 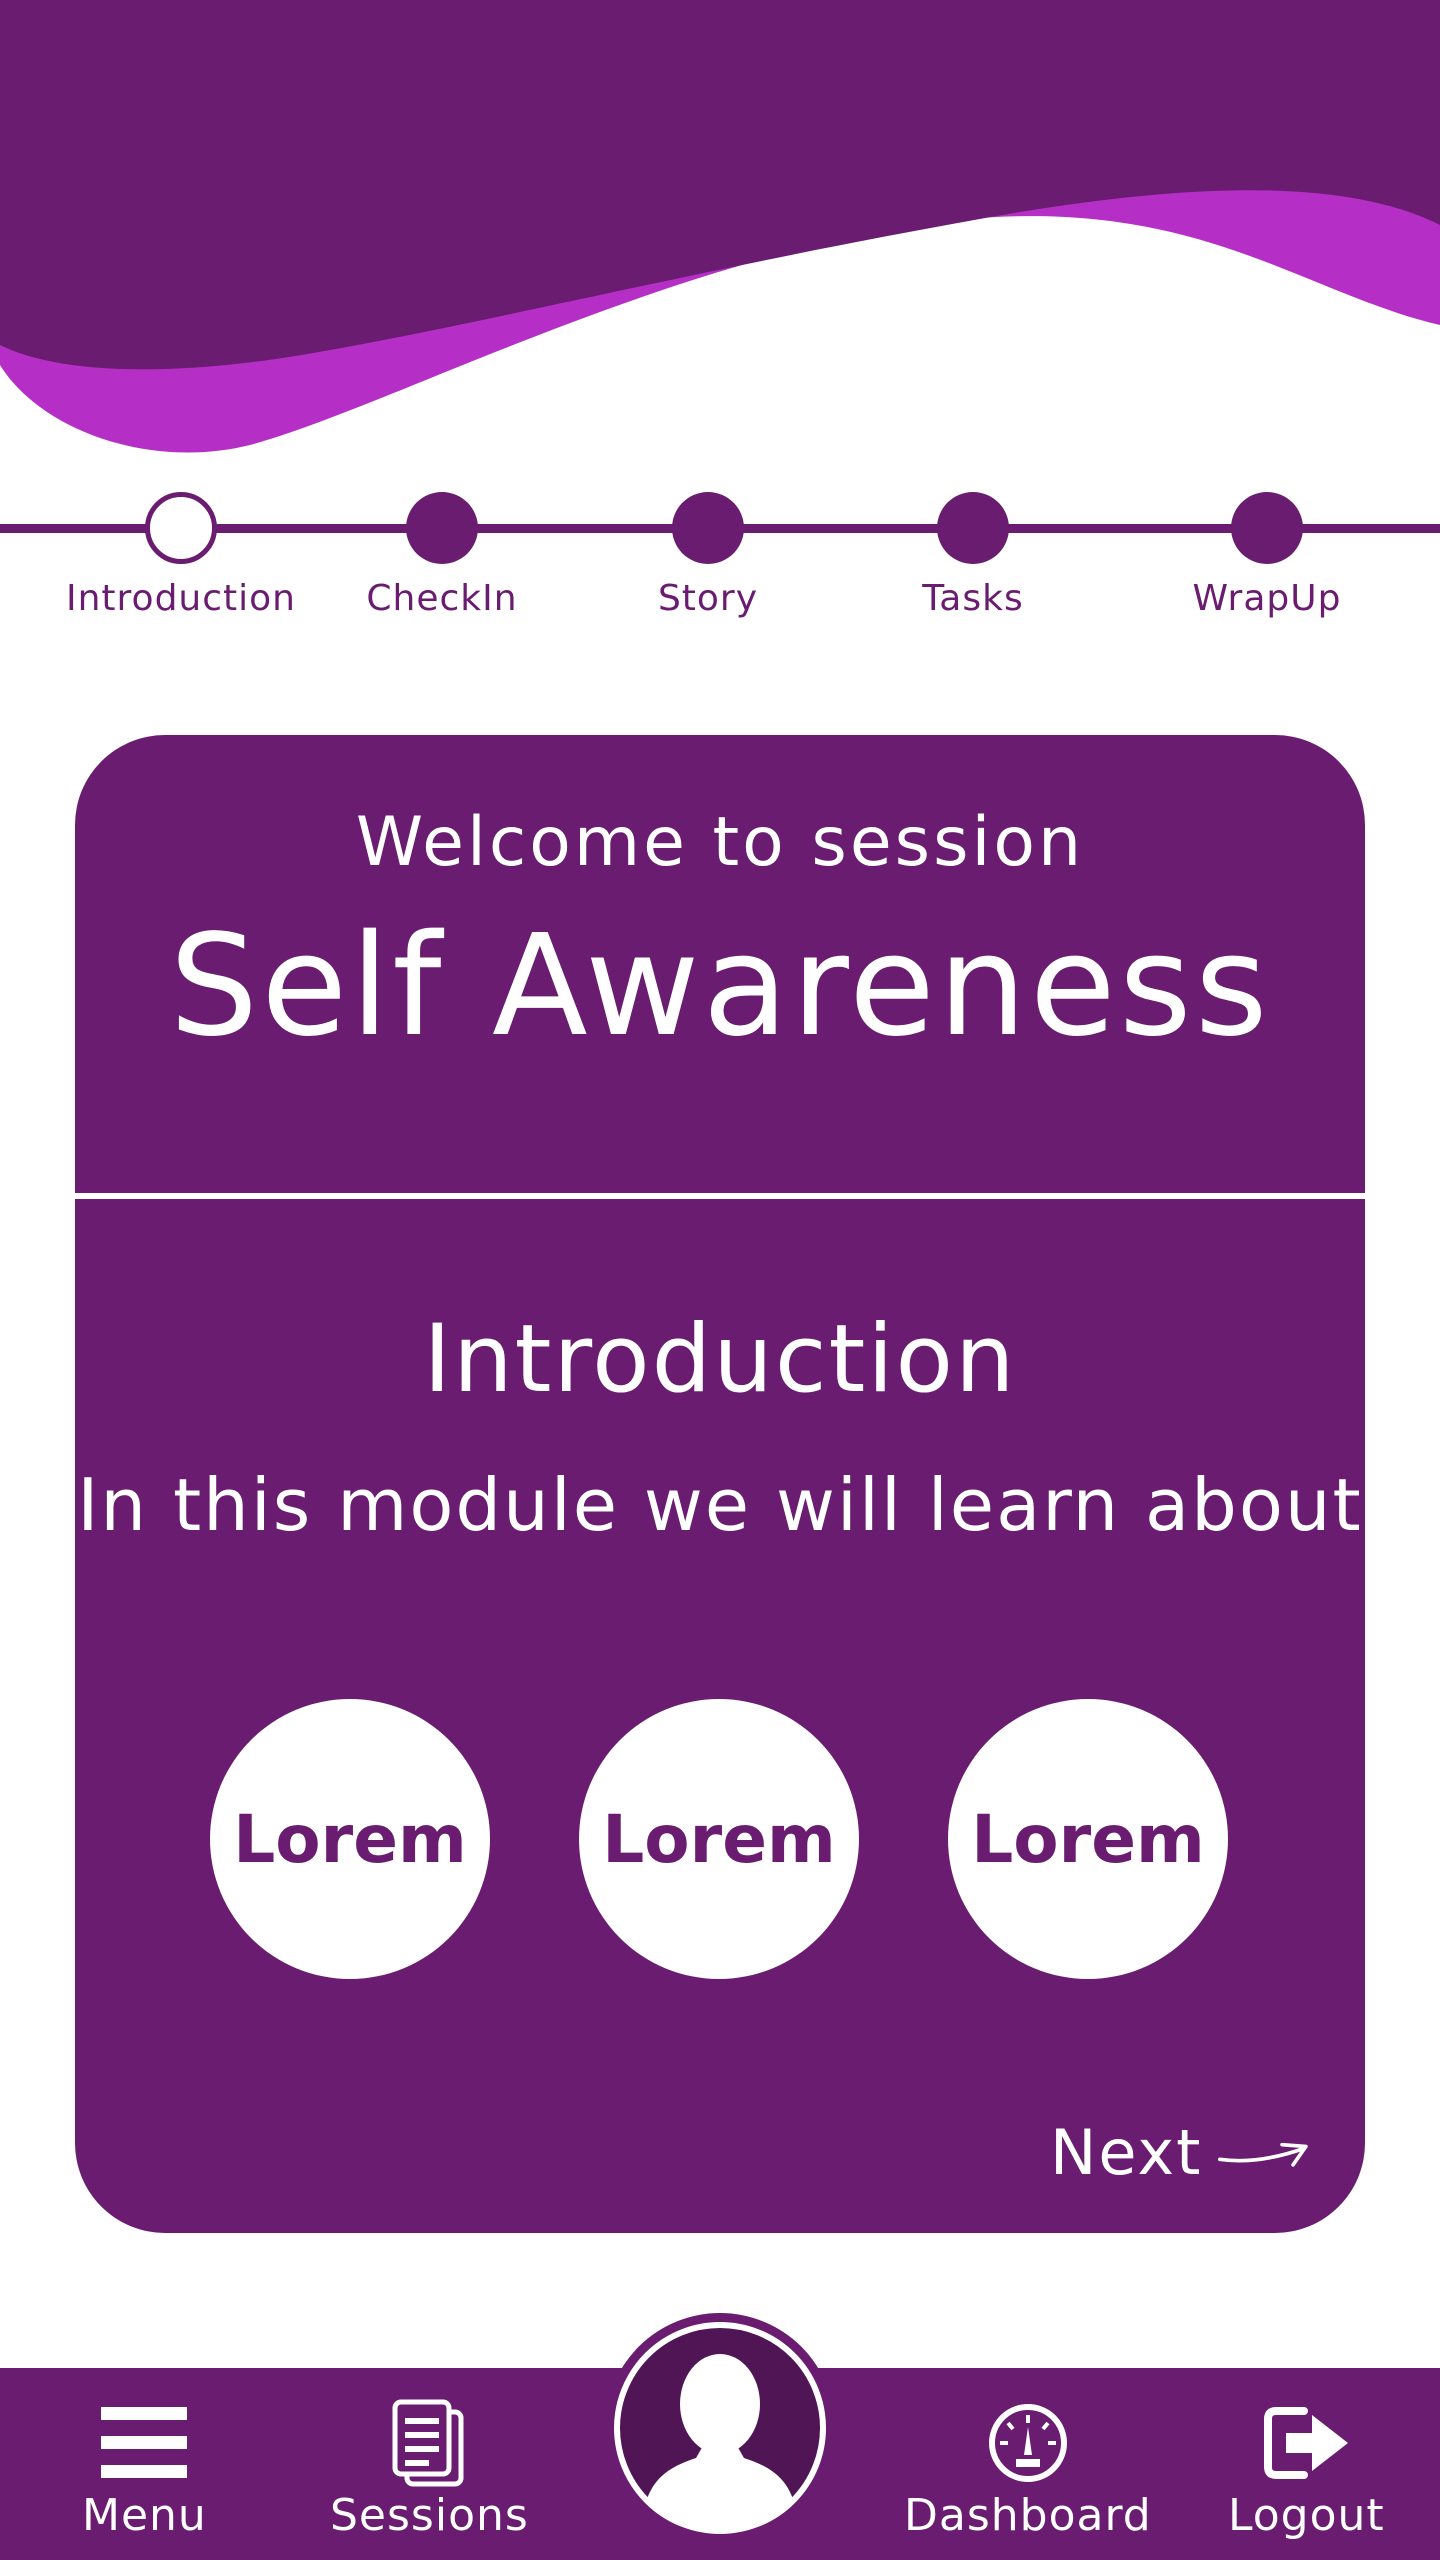 I want to click on arrow-right-icon, so click(x=1263, y=2154).